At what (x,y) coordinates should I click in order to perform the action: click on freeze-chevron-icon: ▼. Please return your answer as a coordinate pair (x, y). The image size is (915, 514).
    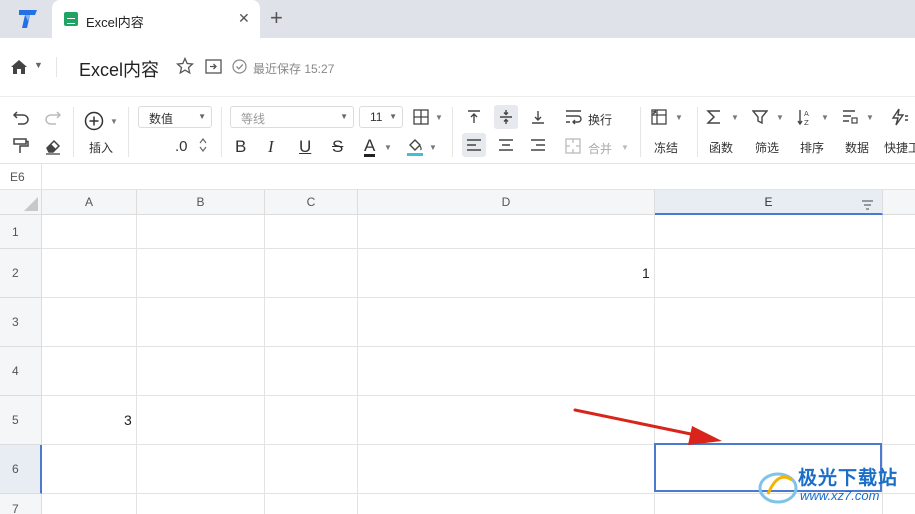
    Looking at the image, I should click on (679, 117).